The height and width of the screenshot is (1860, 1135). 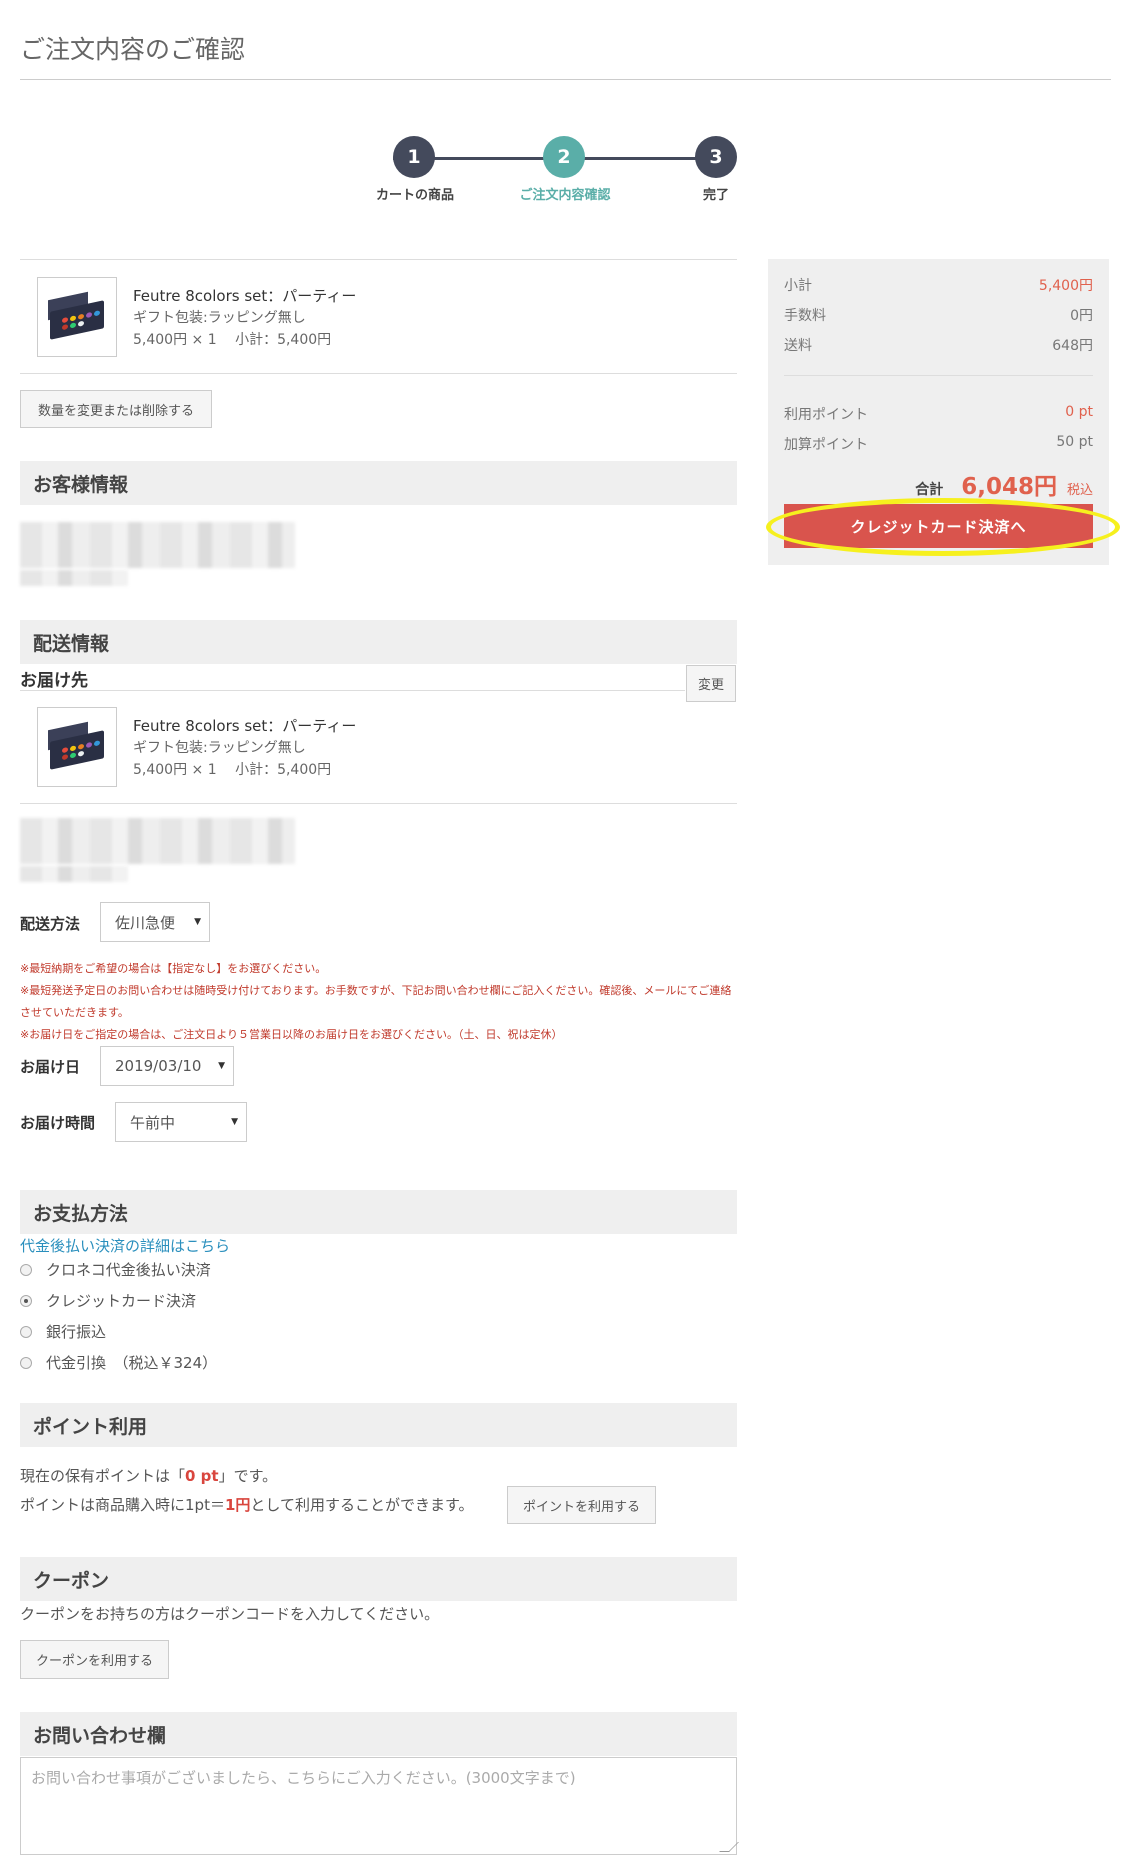 I want to click on payment-header: お支払方法, so click(x=378, y=1212).